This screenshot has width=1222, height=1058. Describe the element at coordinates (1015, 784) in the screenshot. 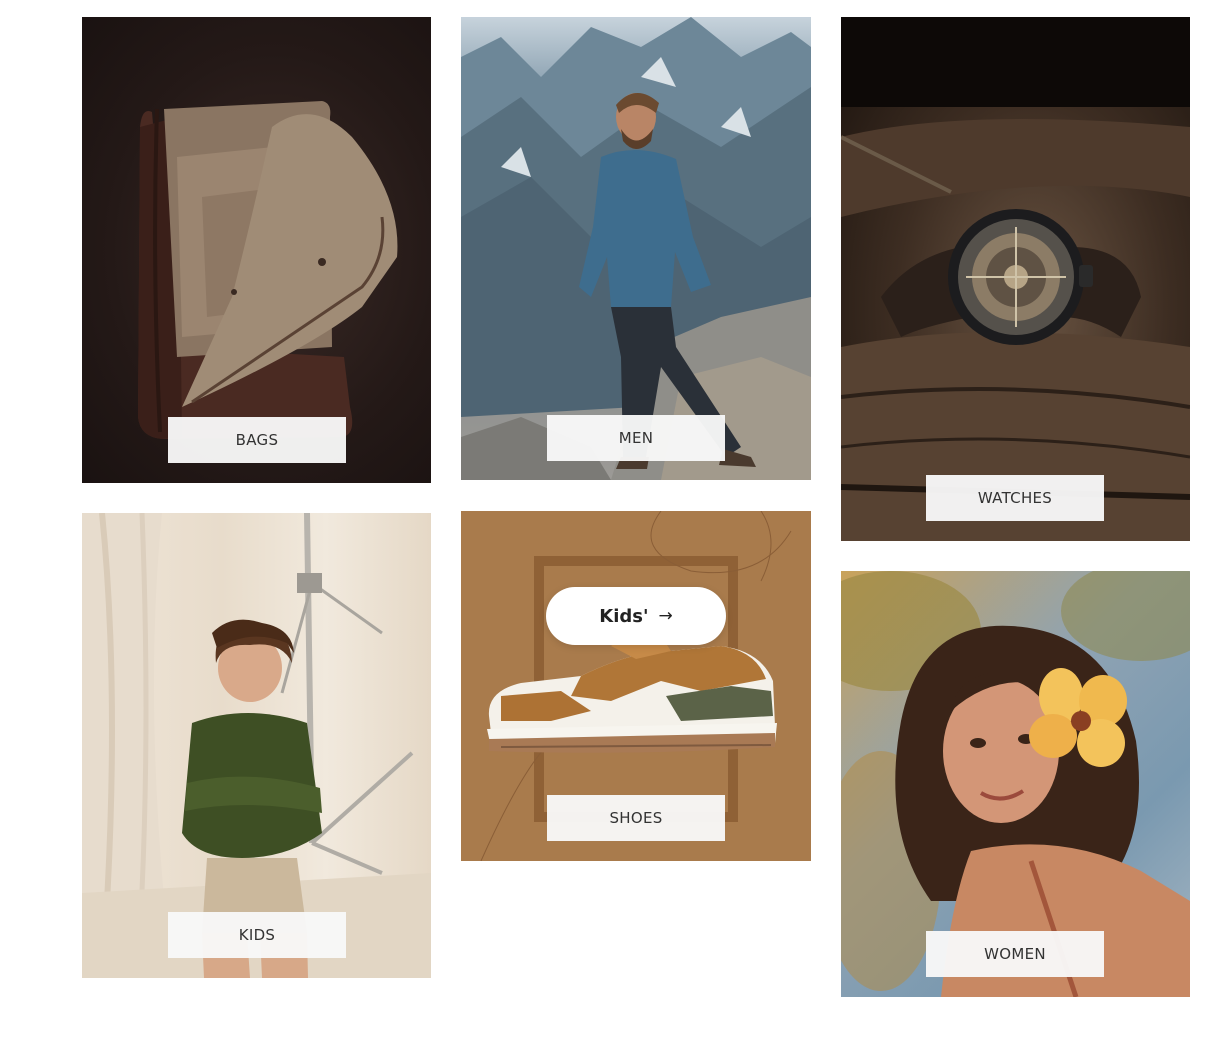

I see `category-card-women: WOMEN` at that location.